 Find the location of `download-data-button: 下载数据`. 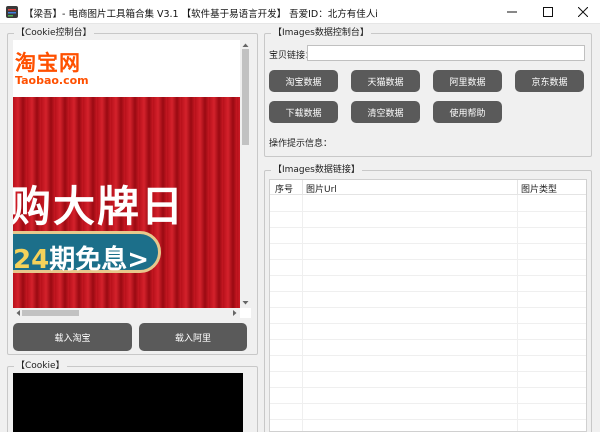

download-data-button: 下载数据 is located at coordinates (303, 112).